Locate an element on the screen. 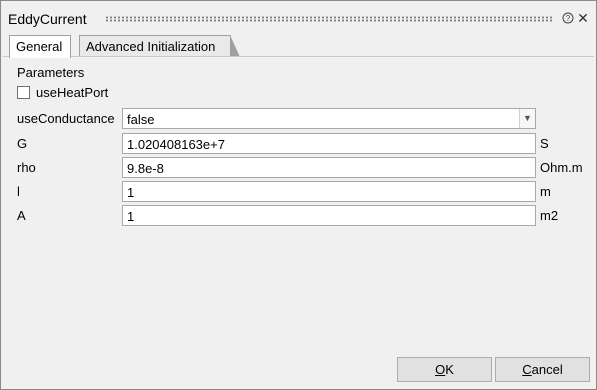  param-row-rho: rho 9.8e-8 Ohm.m is located at coordinates (298, 167).